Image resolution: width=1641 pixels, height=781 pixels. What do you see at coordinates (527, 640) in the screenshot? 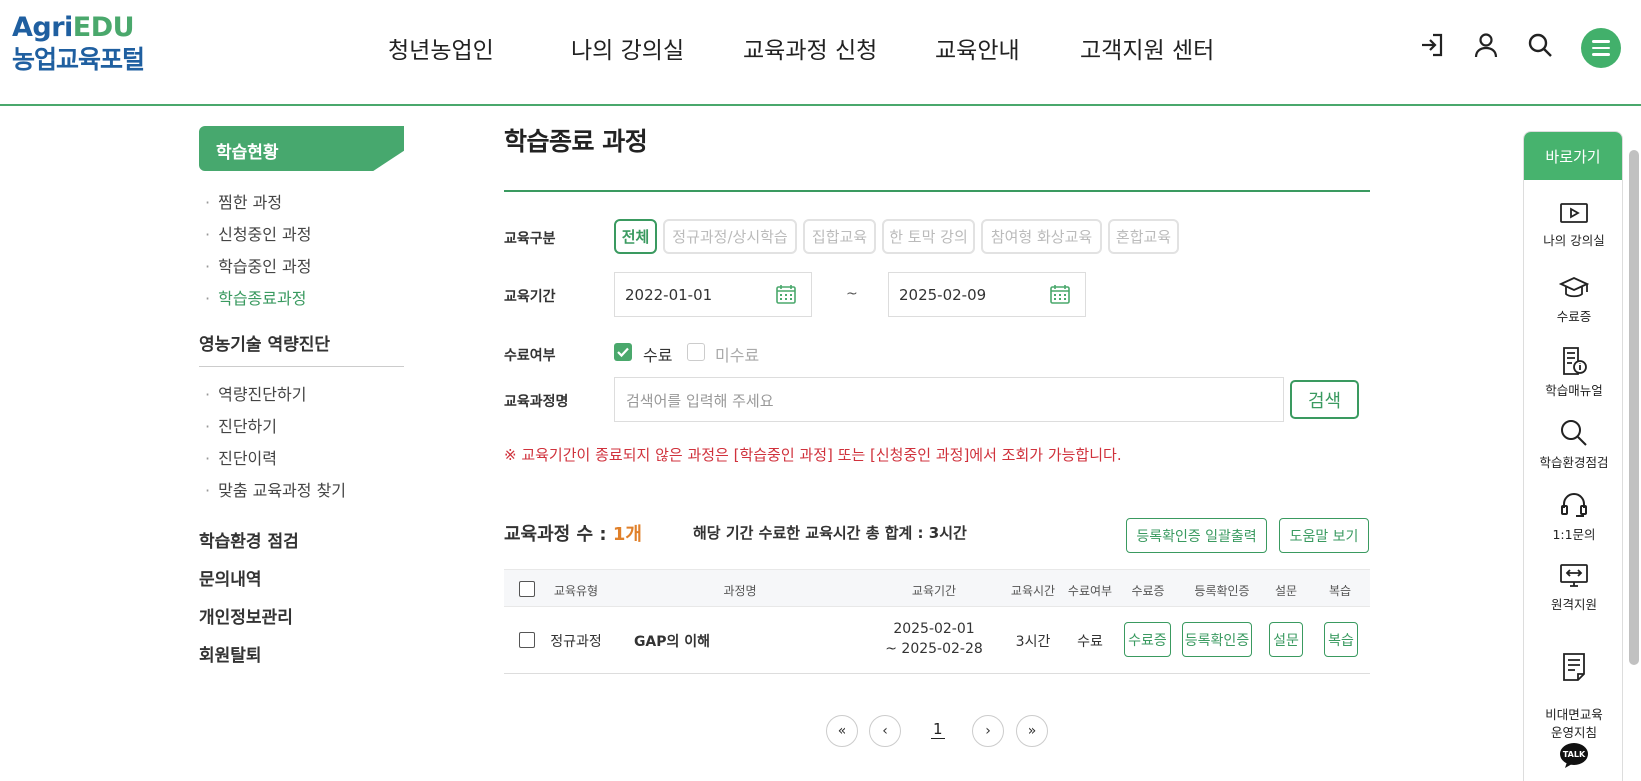
I see `row-checkbox` at bounding box center [527, 640].